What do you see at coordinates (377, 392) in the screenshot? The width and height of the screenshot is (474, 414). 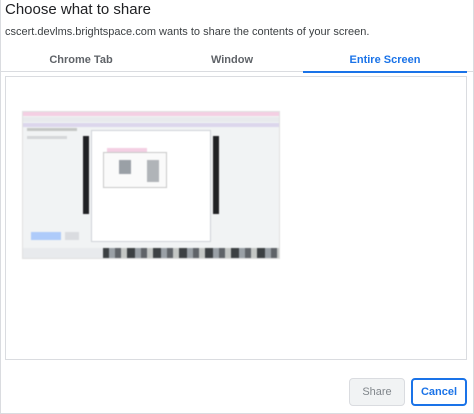 I see `share-button: Share` at bounding box center [377, 392].